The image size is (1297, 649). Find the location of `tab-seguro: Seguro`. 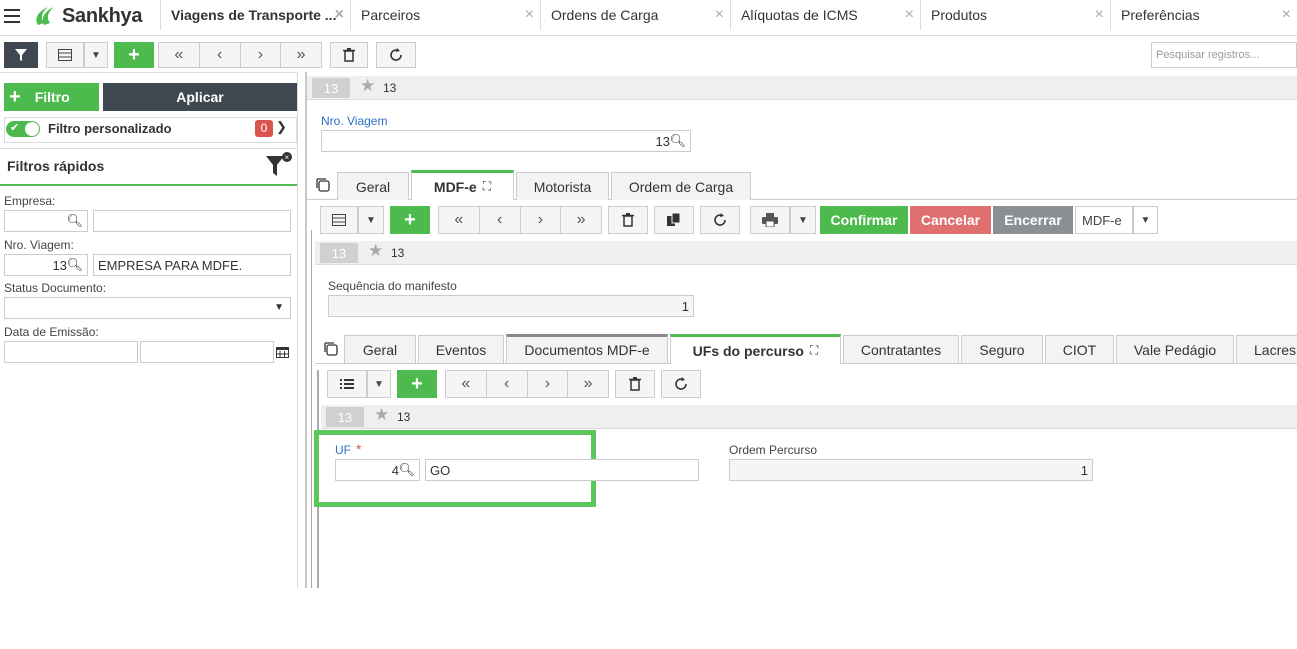

tab-seguro: Seguro is located at coordinates (1002, 349).